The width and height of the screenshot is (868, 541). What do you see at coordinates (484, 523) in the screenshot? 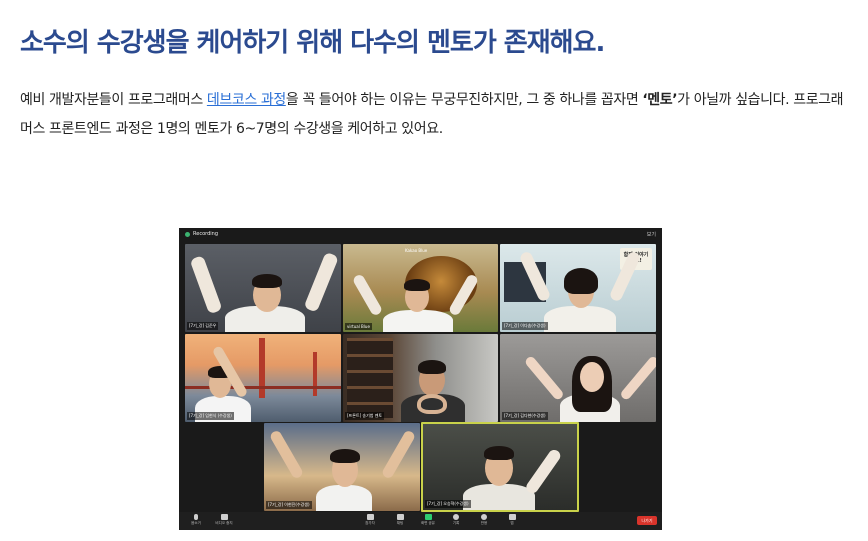
I see `reactions-label: 반응` at bounding box center [484, 523].